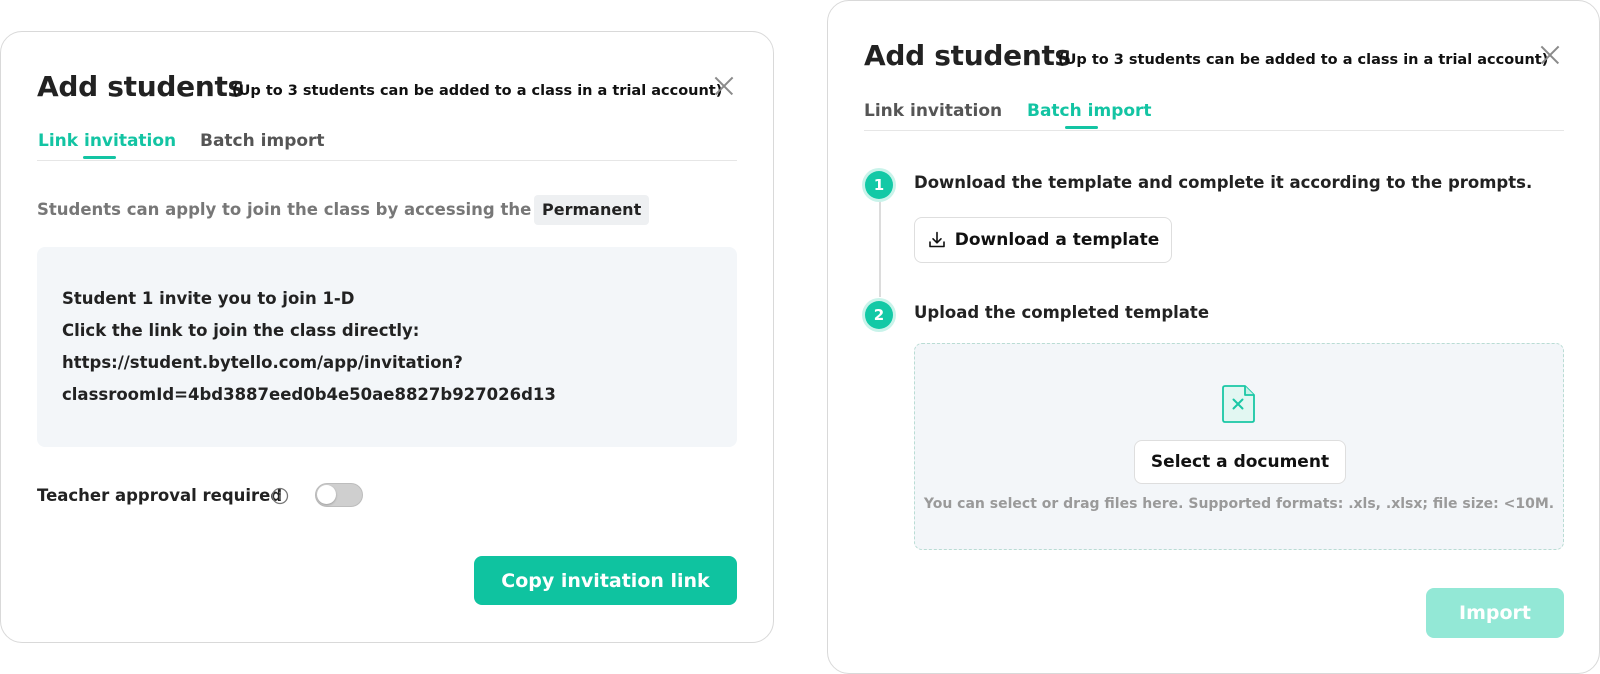 Image resolution: width=1600 pixels, height=674 pixels. Describe the element at coordinates (339, 495) in the screenshot. I see `teacher-approval-toggle` at that location.